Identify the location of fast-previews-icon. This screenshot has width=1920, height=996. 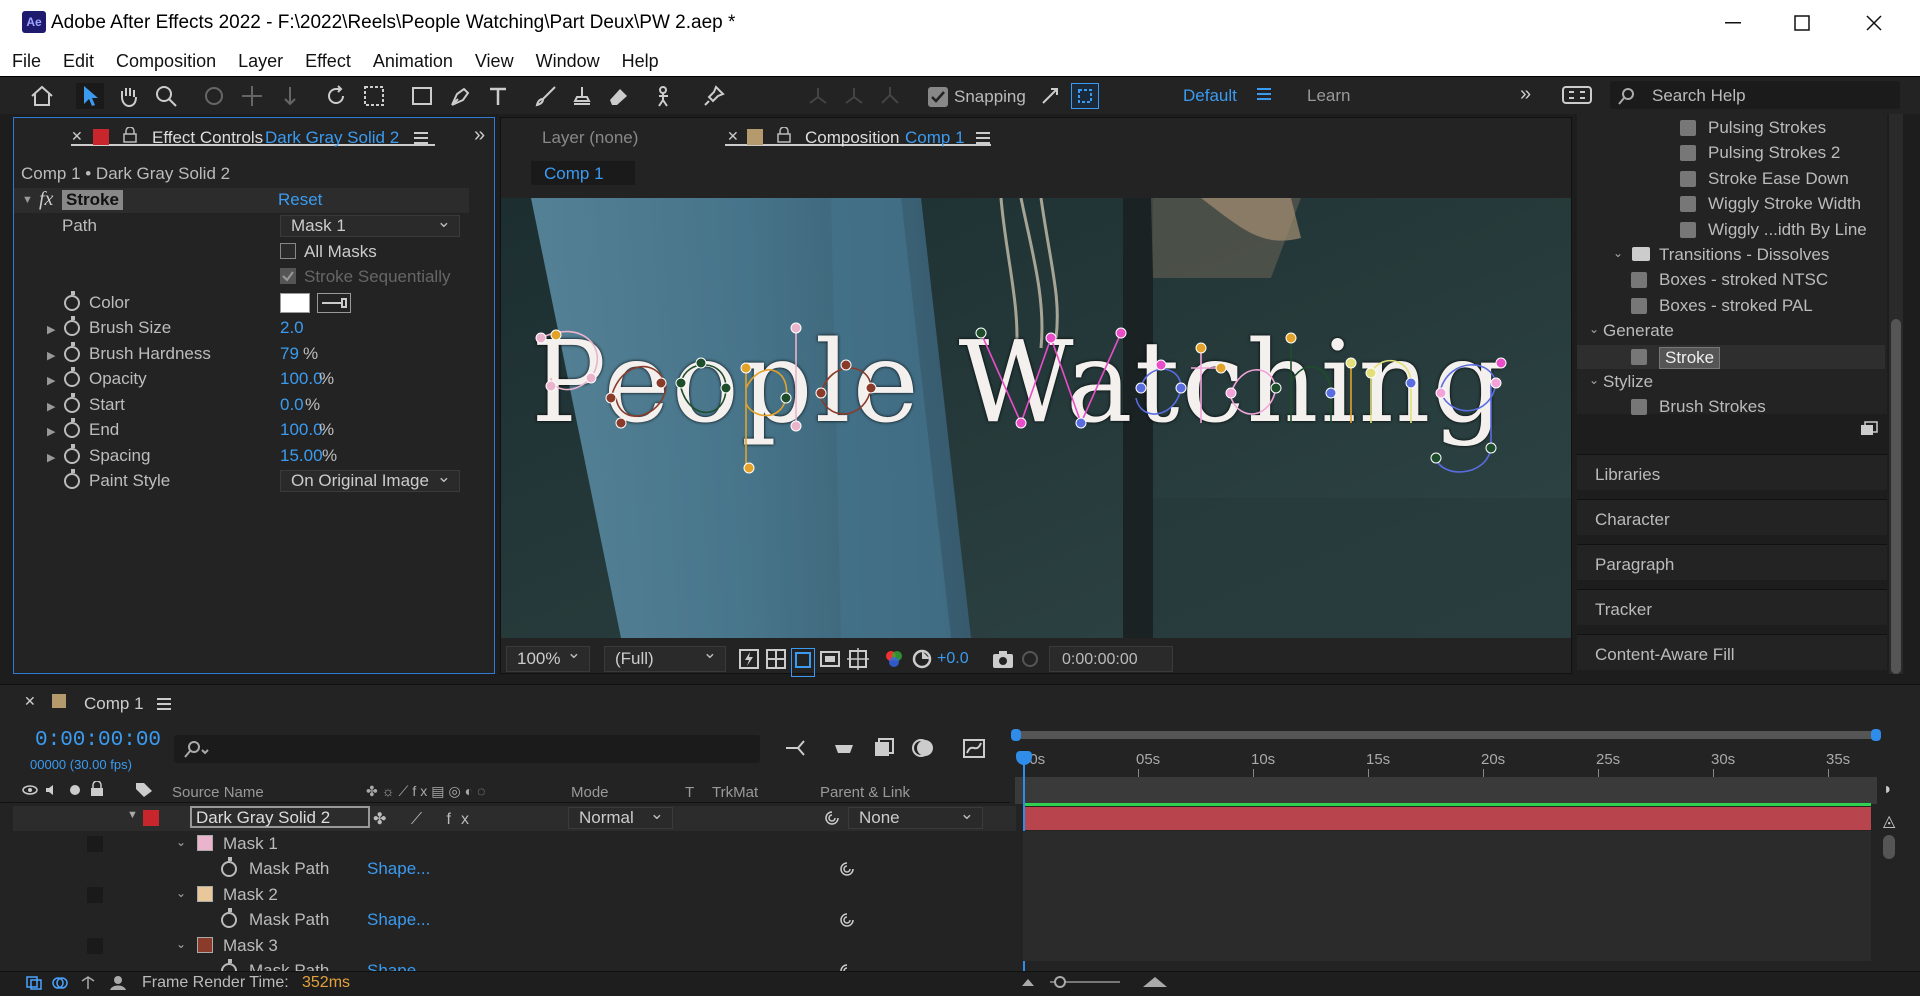
(749, 661).